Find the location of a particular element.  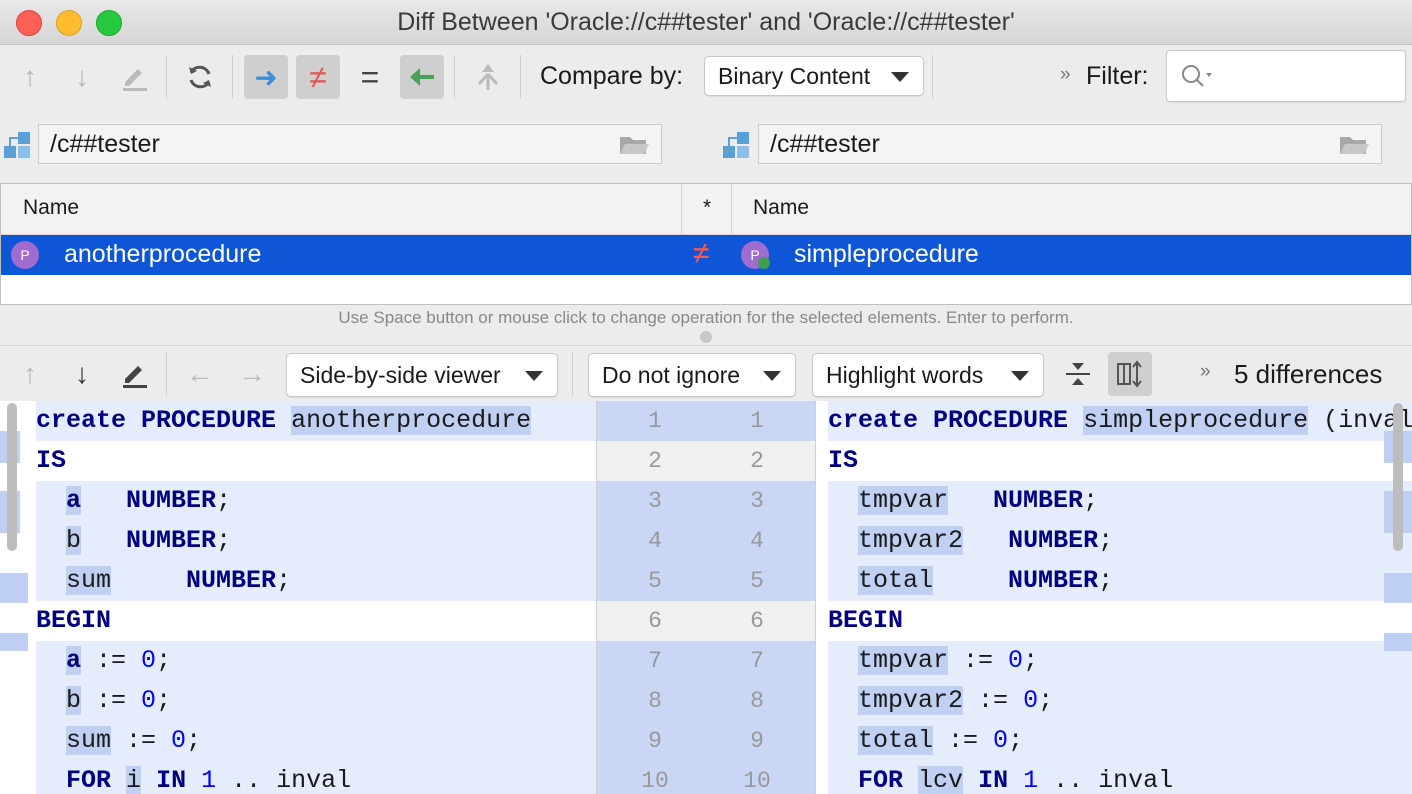

left-object-name: anotherprocedure is located at coordinates (163, 254).